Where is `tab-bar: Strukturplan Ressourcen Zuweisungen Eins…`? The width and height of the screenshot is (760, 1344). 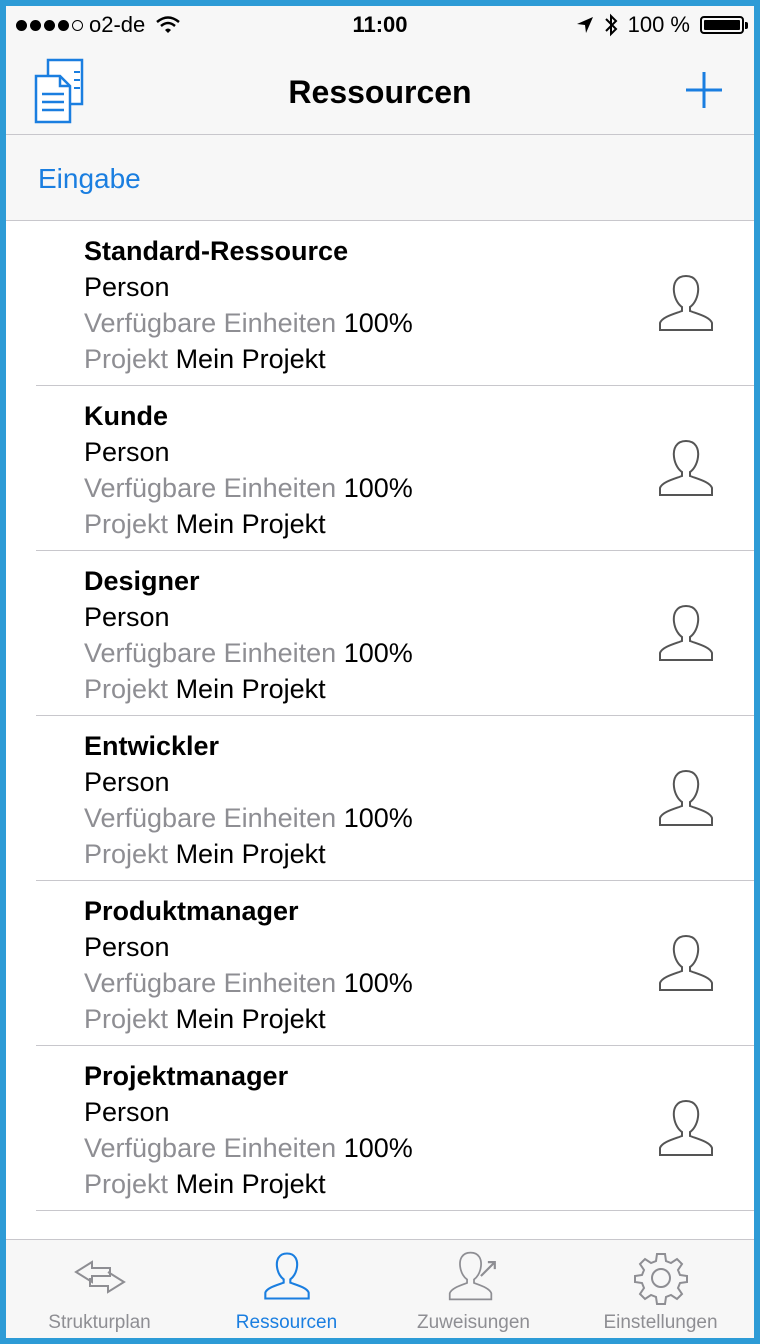
tab-bar: Strukturplan Ressourcen Zuweisungen Eins… is located at coordinates (380, 1288).